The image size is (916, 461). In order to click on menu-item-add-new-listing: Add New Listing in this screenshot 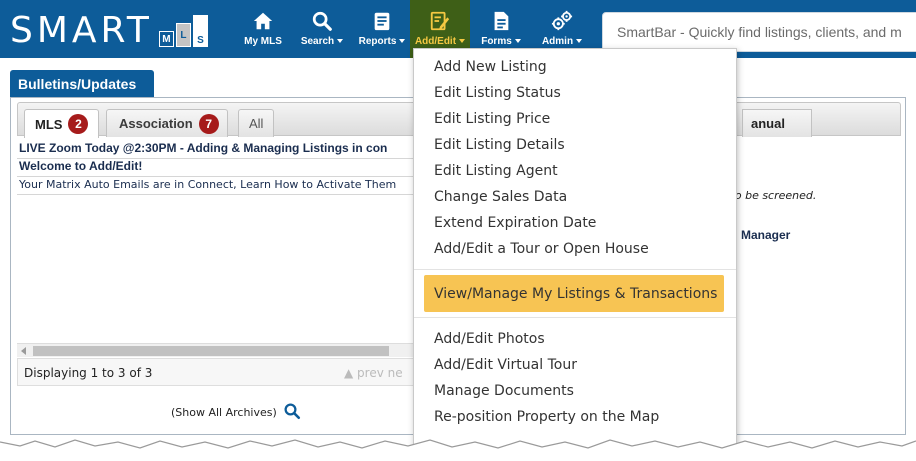, I will do `click(490, 67)`.